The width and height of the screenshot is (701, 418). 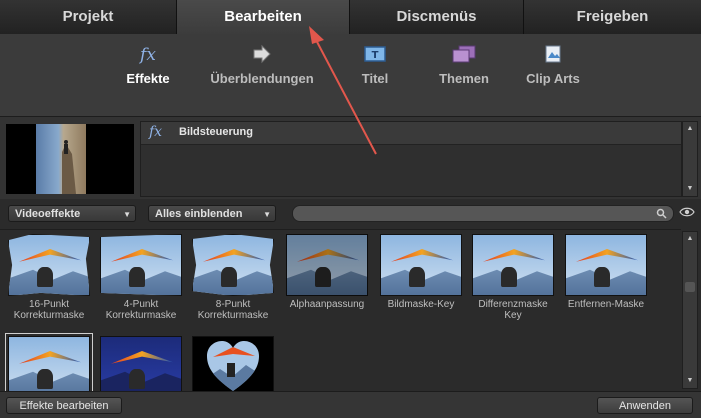 I want to click on effects-scrollbar: ▲ ▼, so click(x=690, y=310).